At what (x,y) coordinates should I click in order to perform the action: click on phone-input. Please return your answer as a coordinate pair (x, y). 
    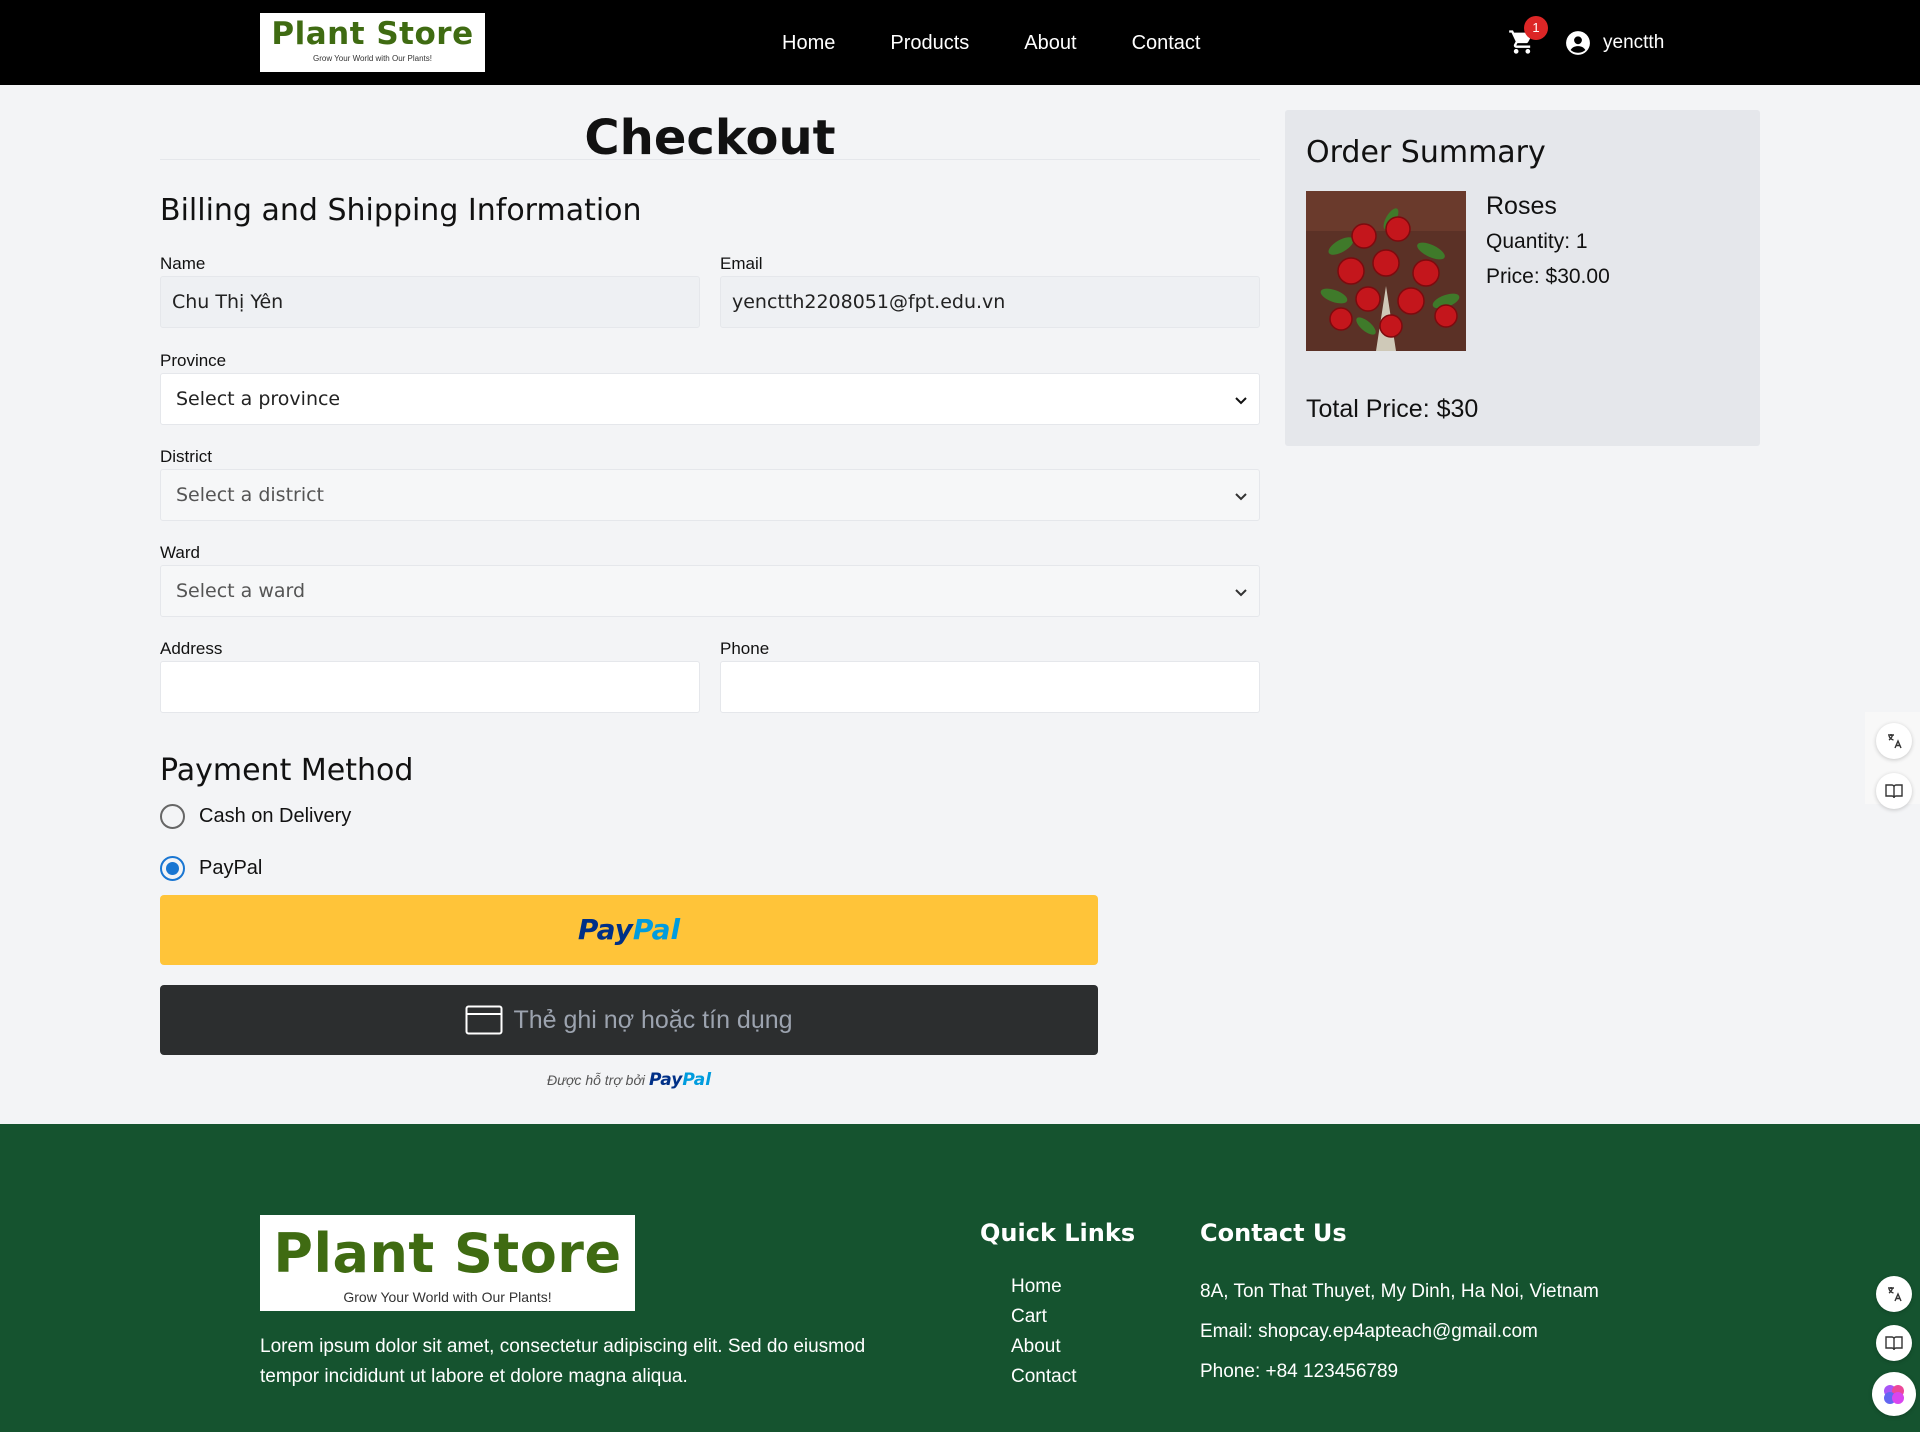
    Looking at the image, I should click on (990, 687).